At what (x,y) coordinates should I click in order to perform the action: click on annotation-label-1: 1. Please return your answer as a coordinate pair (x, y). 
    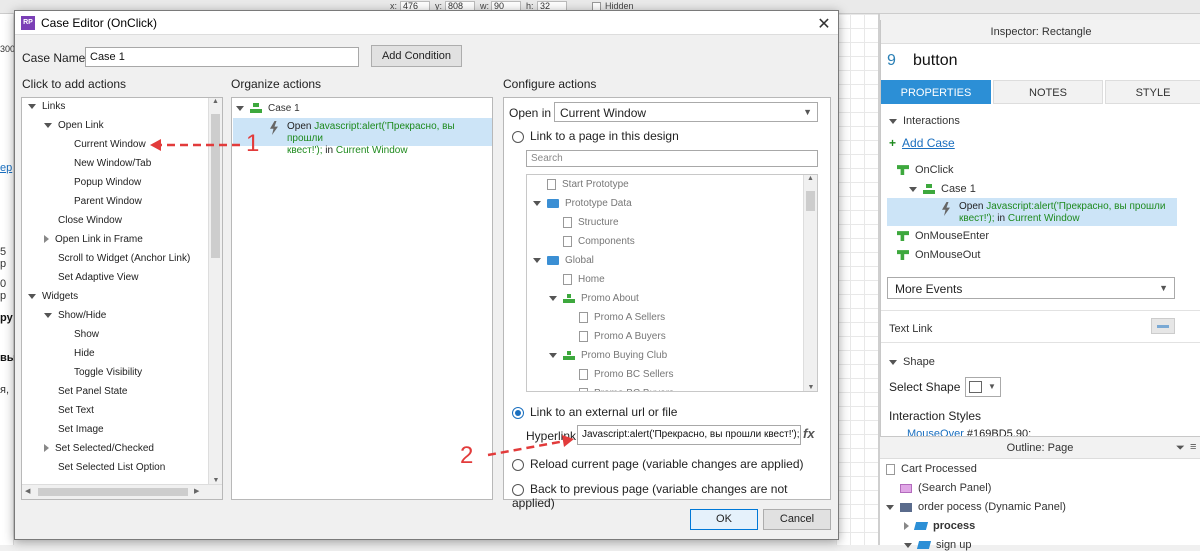
    Looking at the image, I should click on (253, 143).